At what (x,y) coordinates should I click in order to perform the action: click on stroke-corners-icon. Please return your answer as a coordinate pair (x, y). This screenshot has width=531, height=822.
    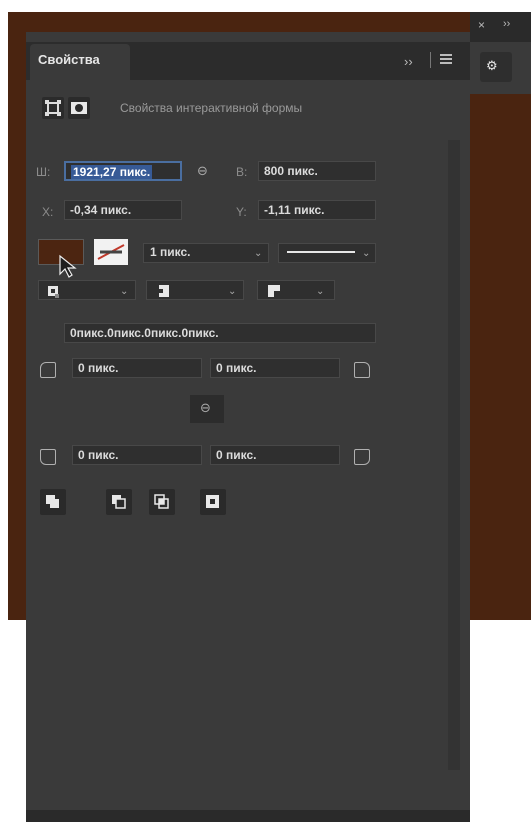
    Looking at the image, I should click on (274, 291).